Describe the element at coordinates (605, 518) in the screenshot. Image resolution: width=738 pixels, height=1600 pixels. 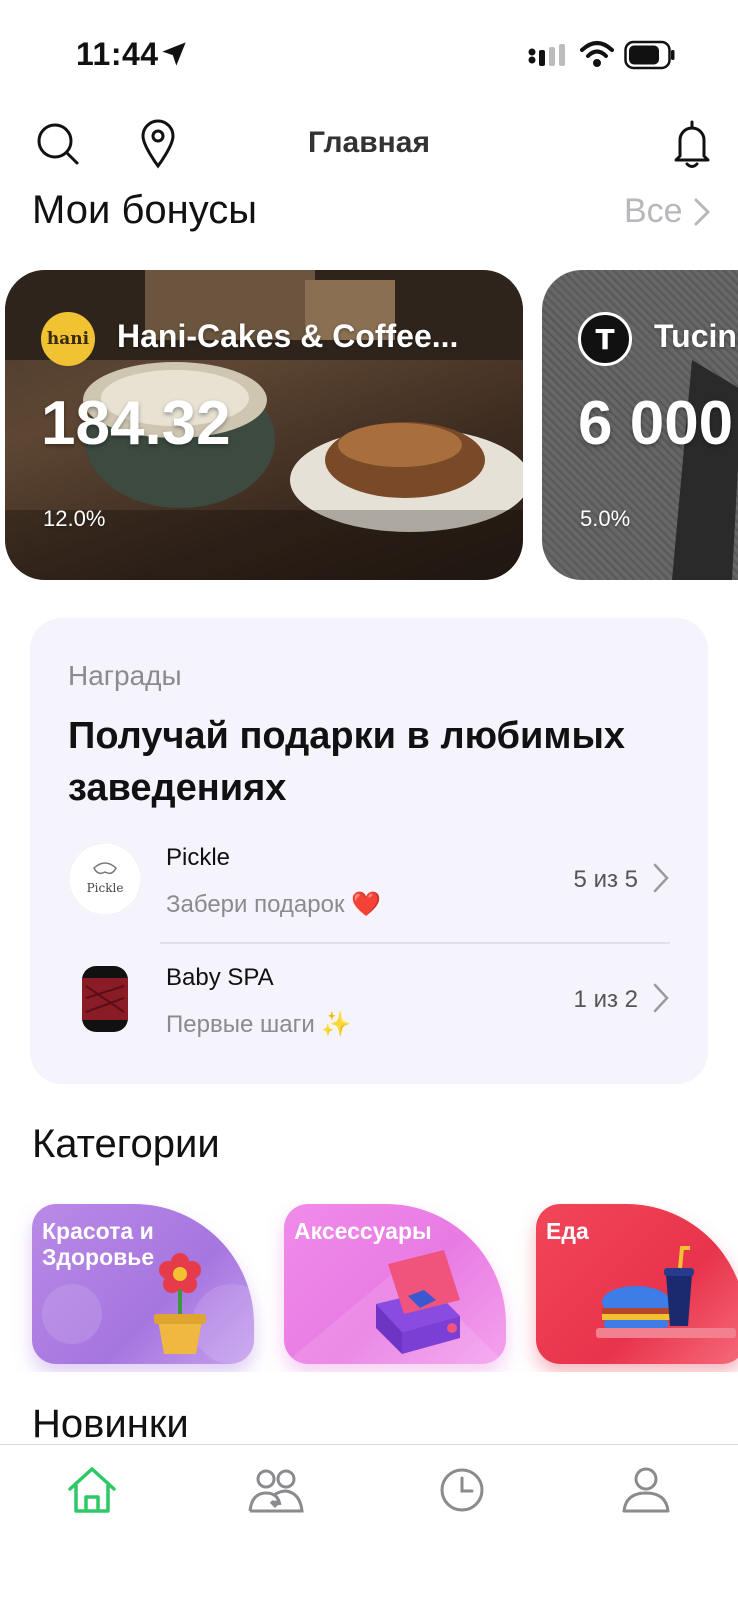
I see `bonus-card-percent: 5.0%` at that location.